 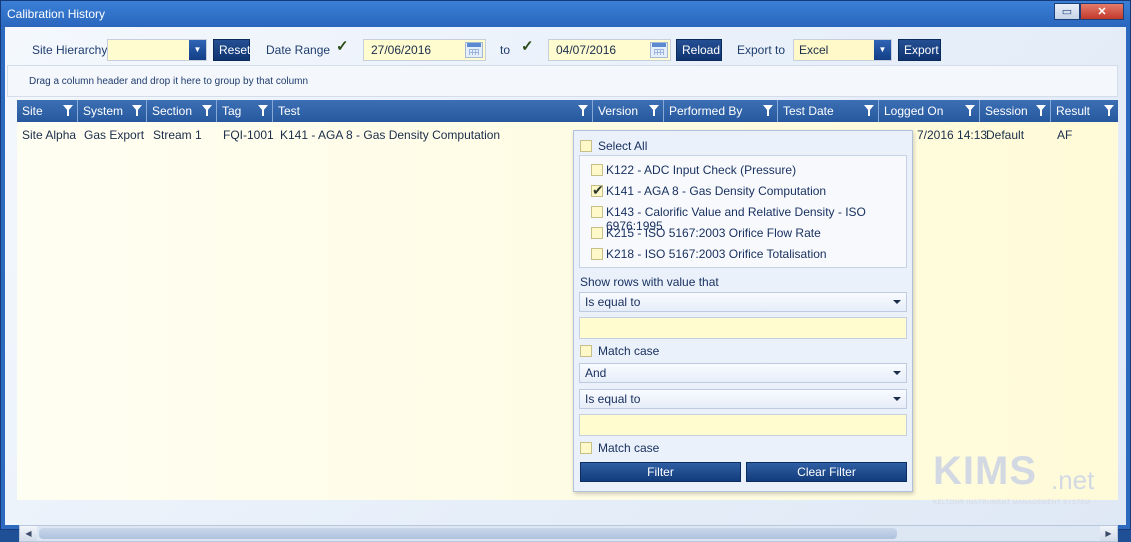 What do you see at coordinates (70, 50) in the screenshot?
I see `site-hierarchy-label: Site Hierarchy` at bounding box center [70, 50].